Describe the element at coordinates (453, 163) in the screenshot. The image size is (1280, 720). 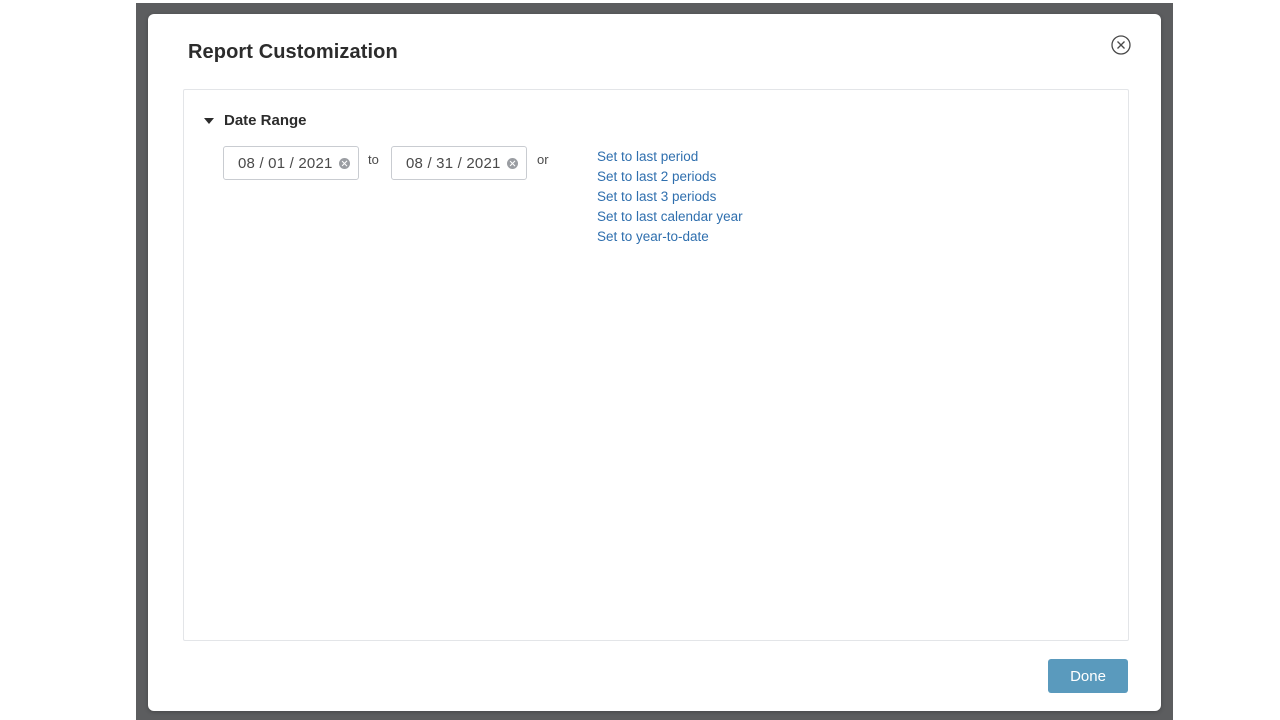
I see `end-date-value: 08 / 31 / 2021` at that location.